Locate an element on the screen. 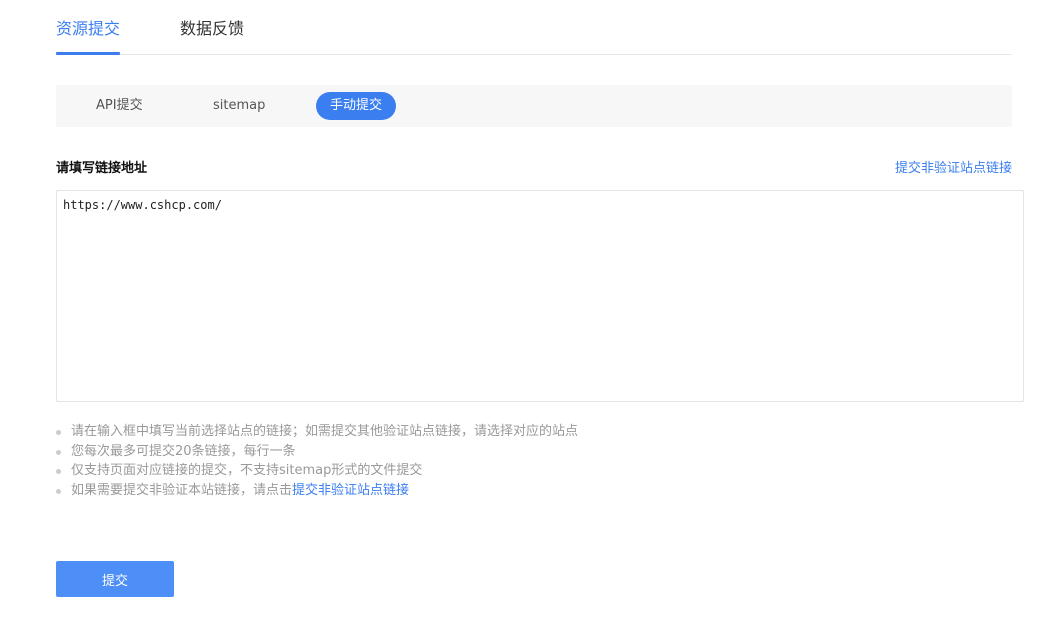  tip-item: 仅支持页面对应链接的提交，不支持sitemap形式的文件提交 is located at coordinates (317, 471).